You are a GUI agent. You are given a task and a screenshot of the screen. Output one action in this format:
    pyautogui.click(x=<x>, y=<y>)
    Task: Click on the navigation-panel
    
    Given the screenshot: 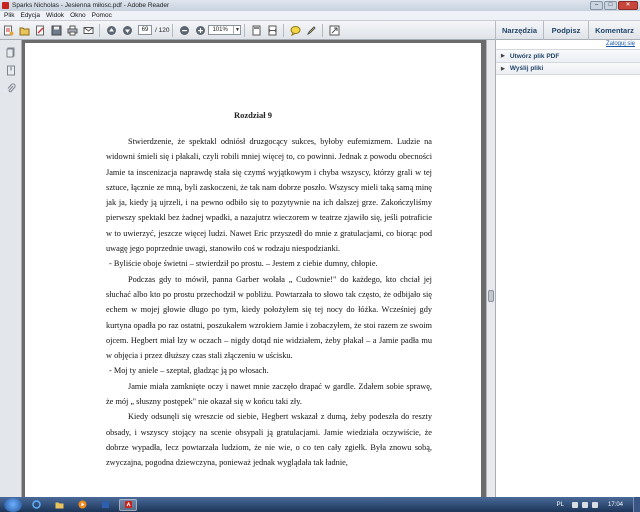 What is the action you would take?
    pyautogui.click(x=11, y=268)
    